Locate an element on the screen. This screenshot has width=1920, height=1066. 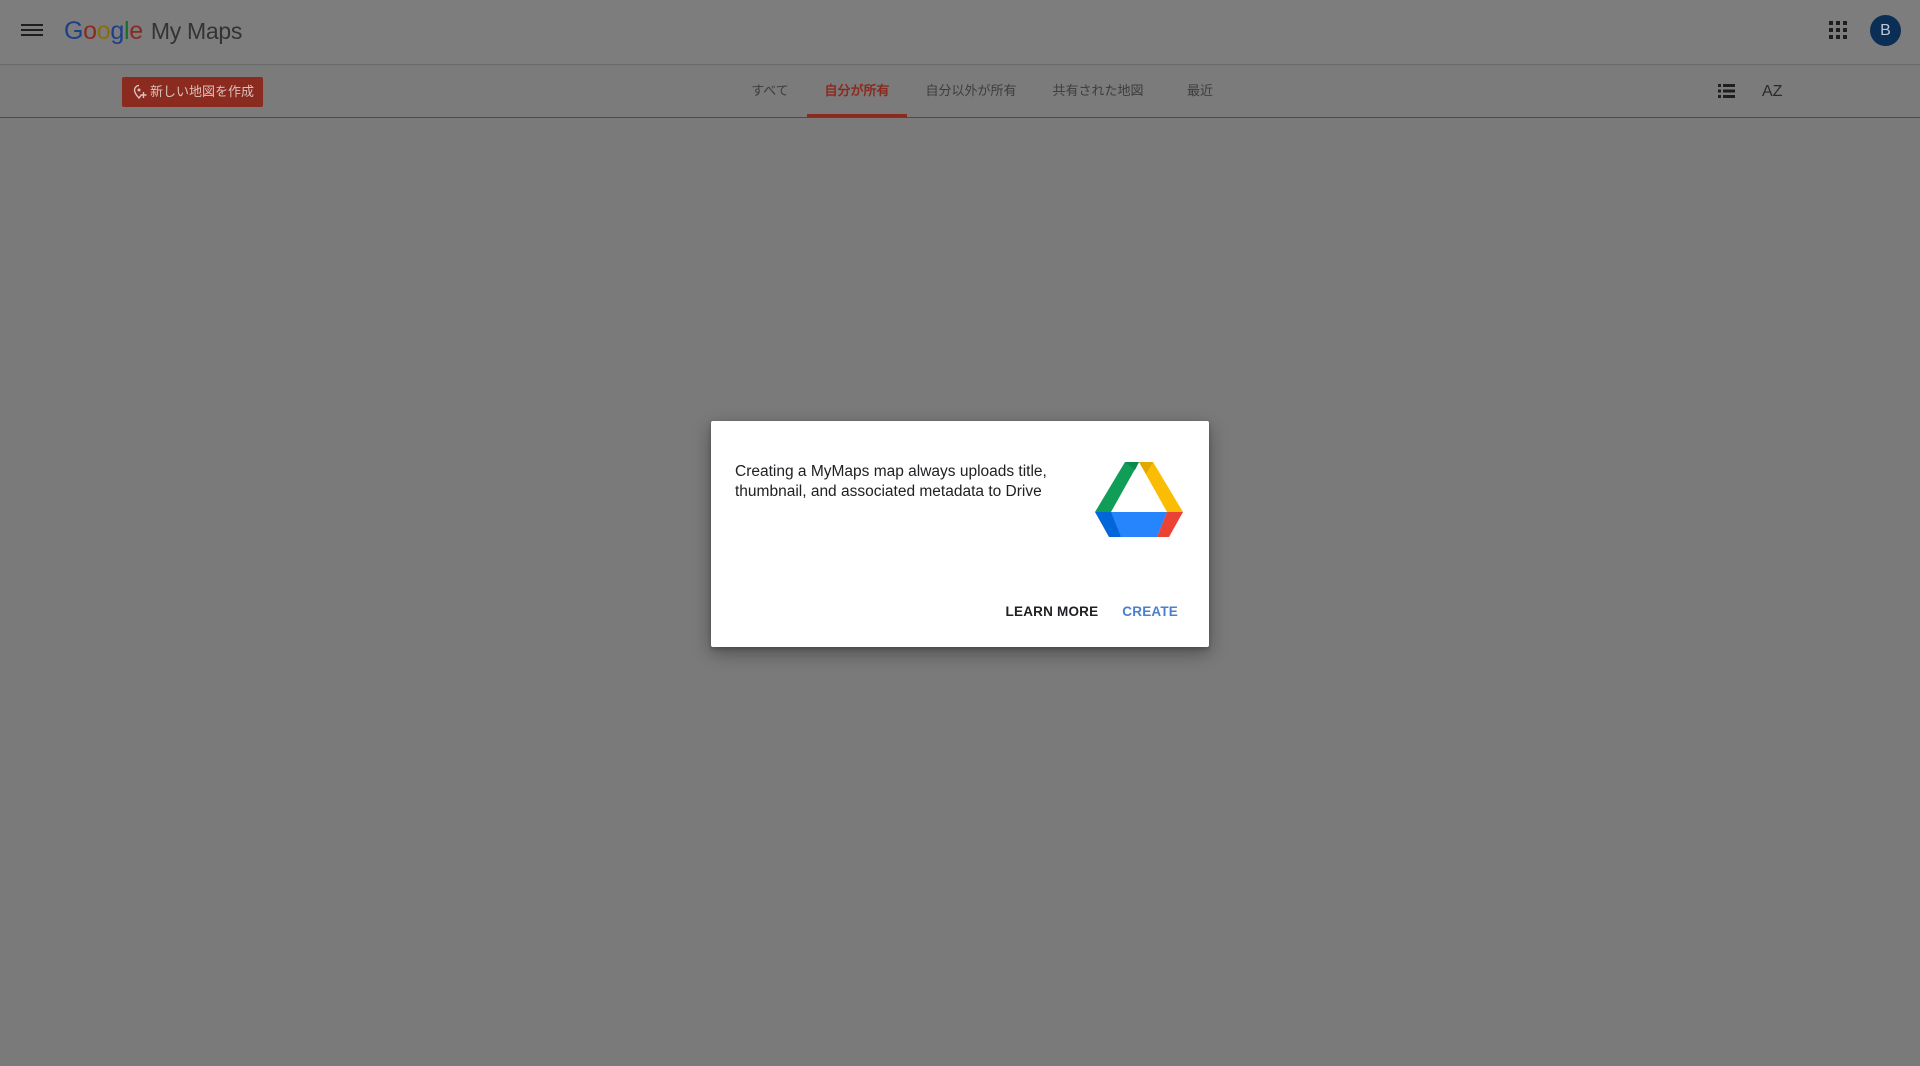
sort-az-icon: AZ is located at coordinates (1772, 92).